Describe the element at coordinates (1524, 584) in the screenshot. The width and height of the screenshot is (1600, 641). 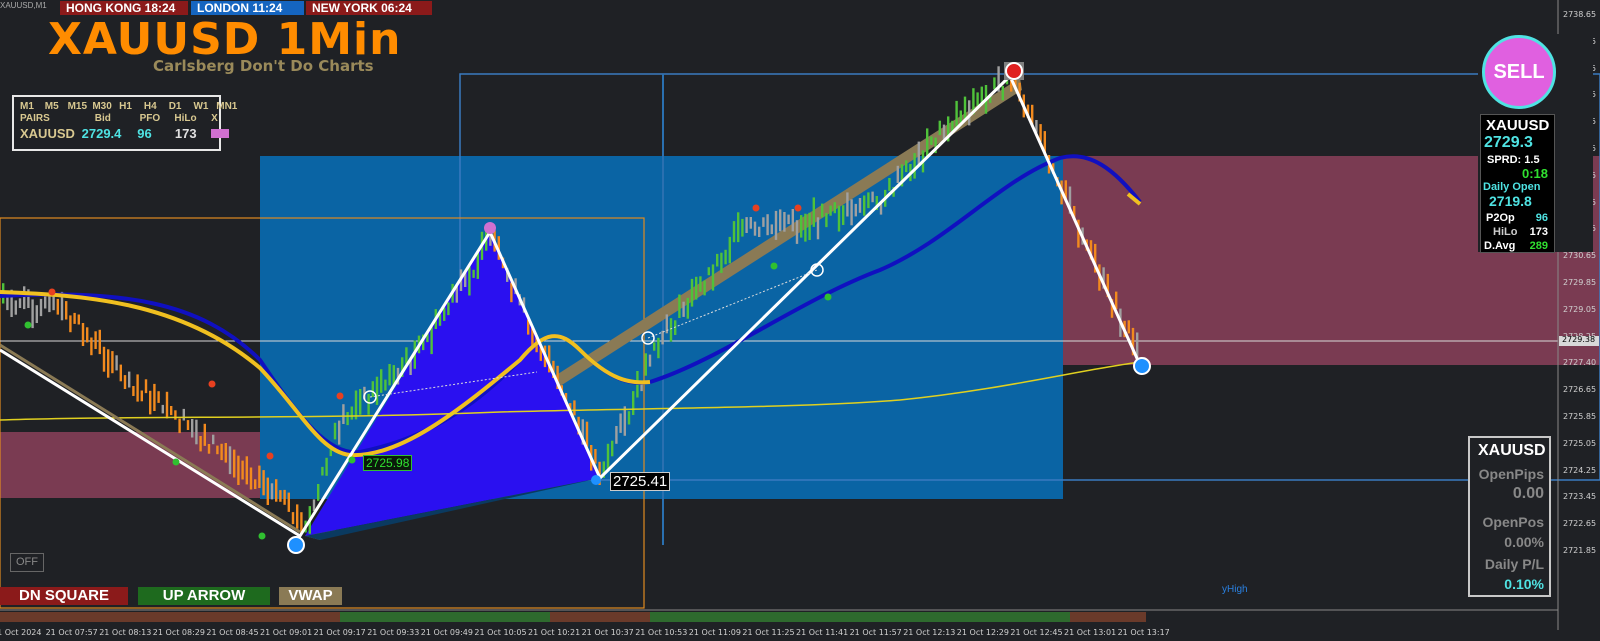
I see `daily-pl-value: 0.10%` at that location.